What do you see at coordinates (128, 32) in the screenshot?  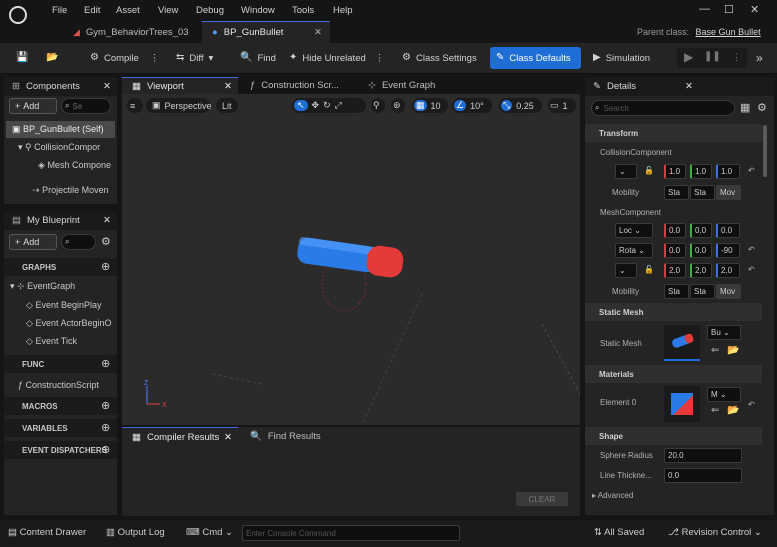 I see `tab-gym-behavior-trees: ◢ Gym_BehaviorTrees_03` at bounding box center [128, 32].